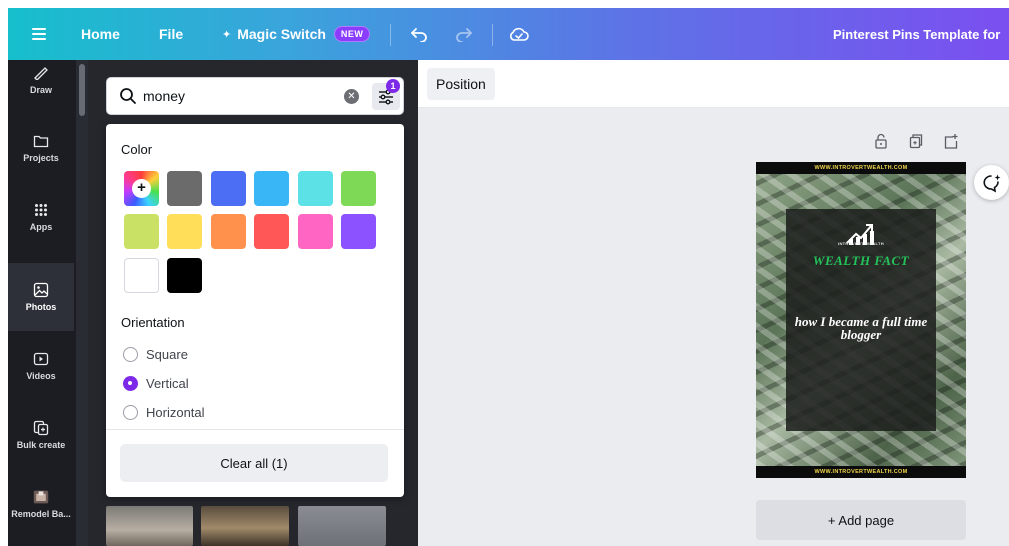  I want to click on search-input, so click(238, 96).